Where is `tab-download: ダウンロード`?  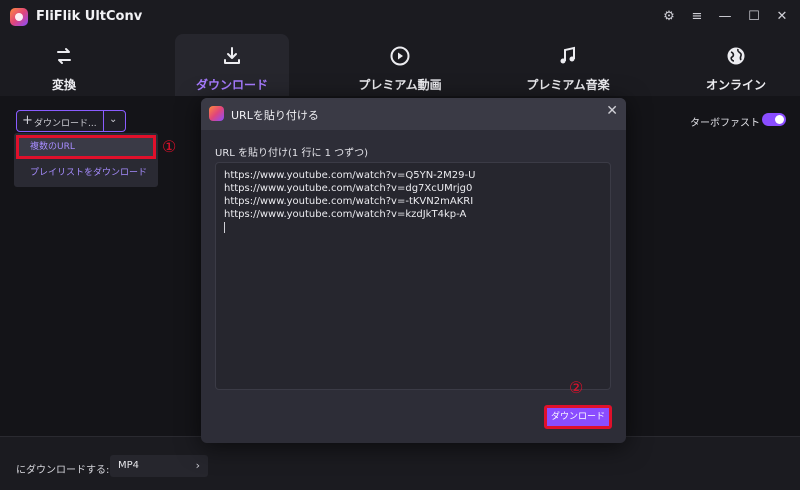
tab-download: ダウンロード is located at coordinates (232, 65).